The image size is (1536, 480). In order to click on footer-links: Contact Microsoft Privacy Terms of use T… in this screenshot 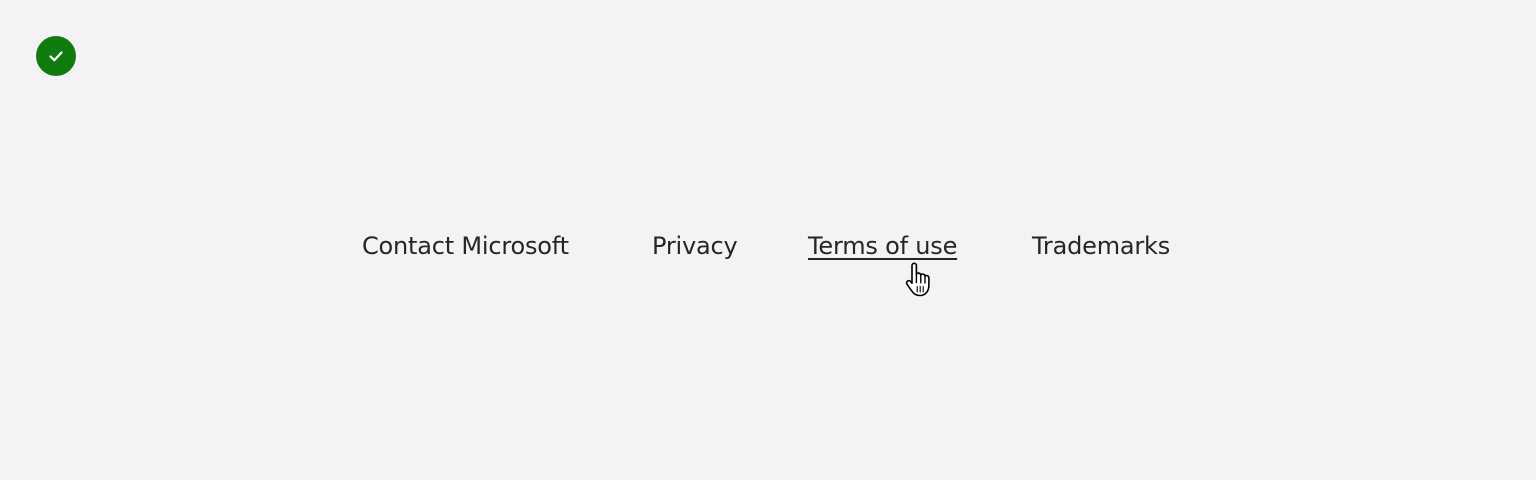, I will do `click(768, 248)`.